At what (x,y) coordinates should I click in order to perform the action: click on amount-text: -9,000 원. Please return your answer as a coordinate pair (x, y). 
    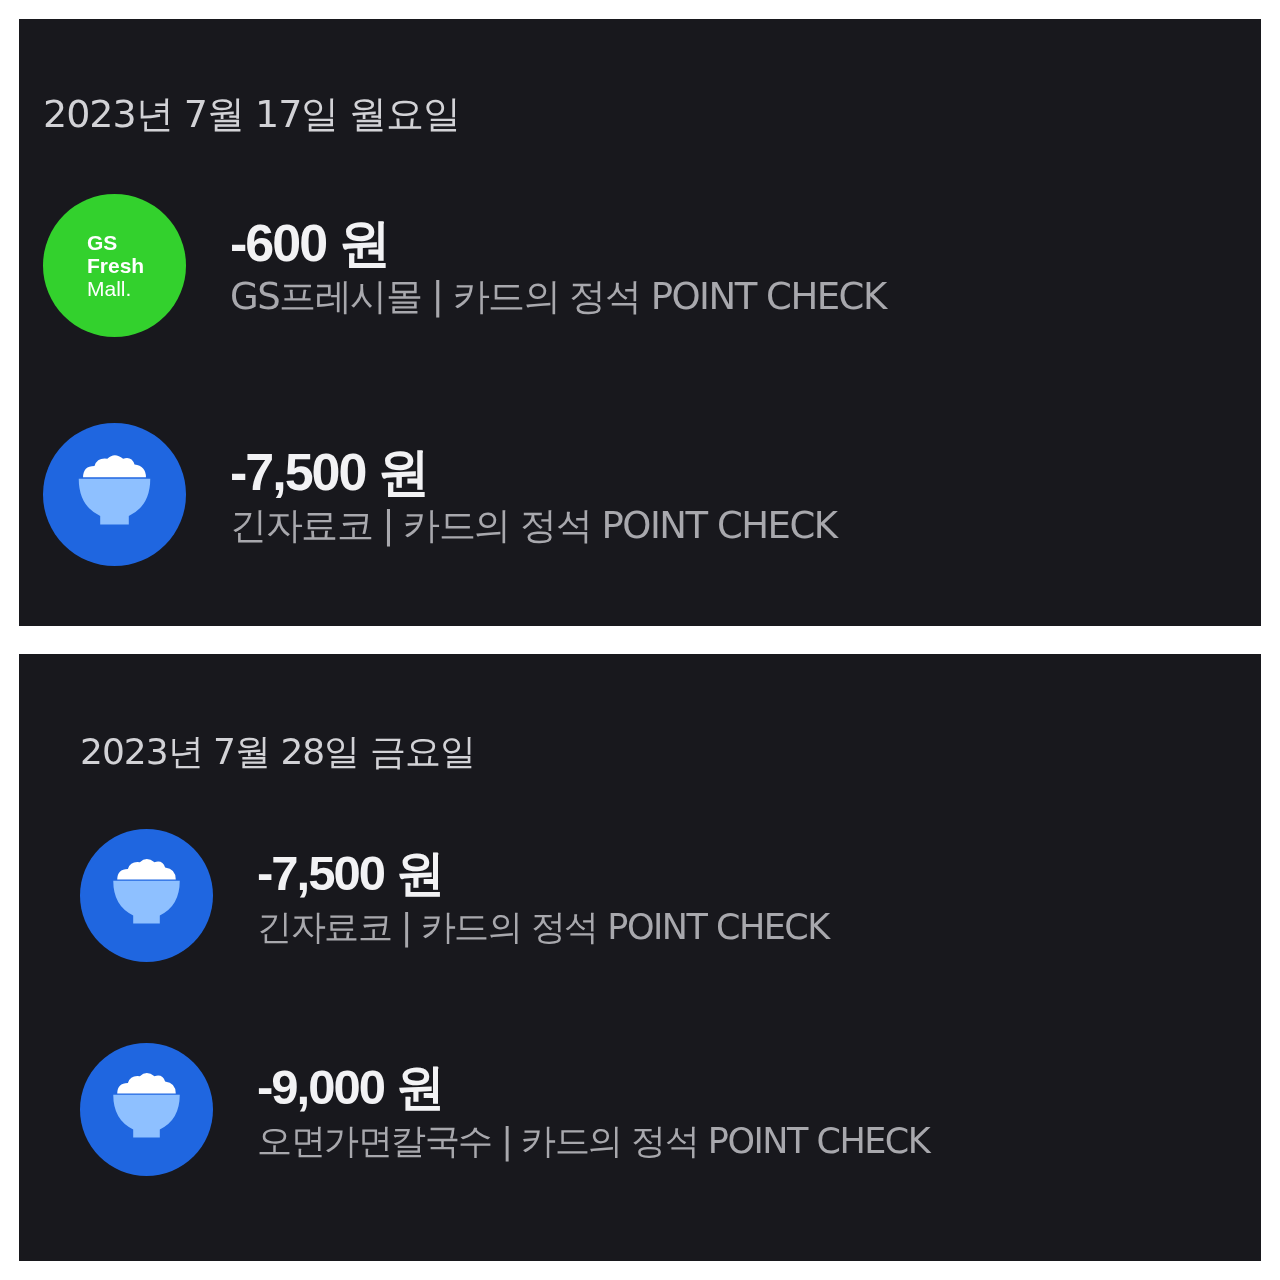
    Looking at the image, I should click on (350, 1087).